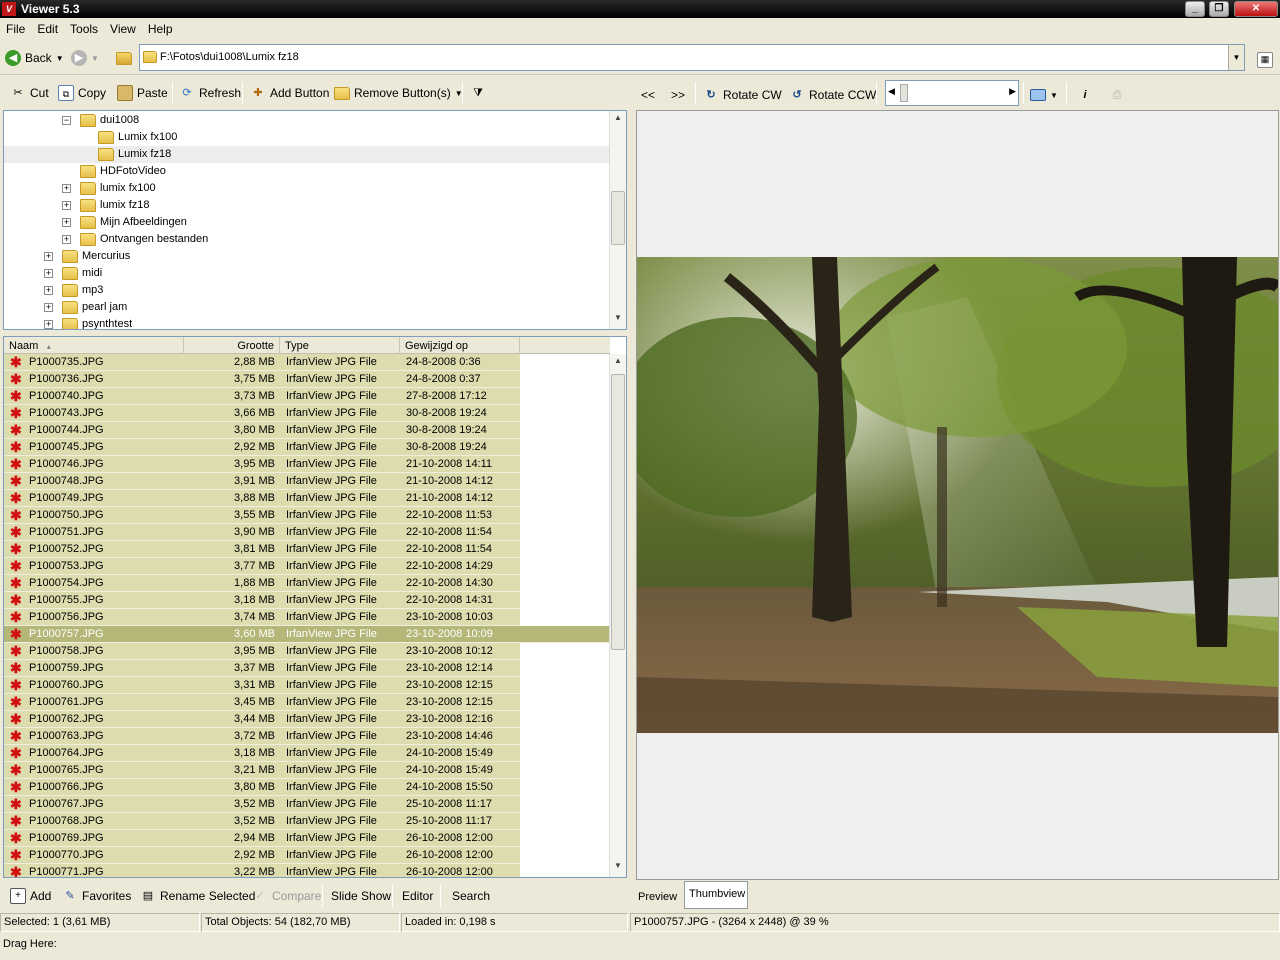  I want to click on menu-help: Help, so click(160, 27).